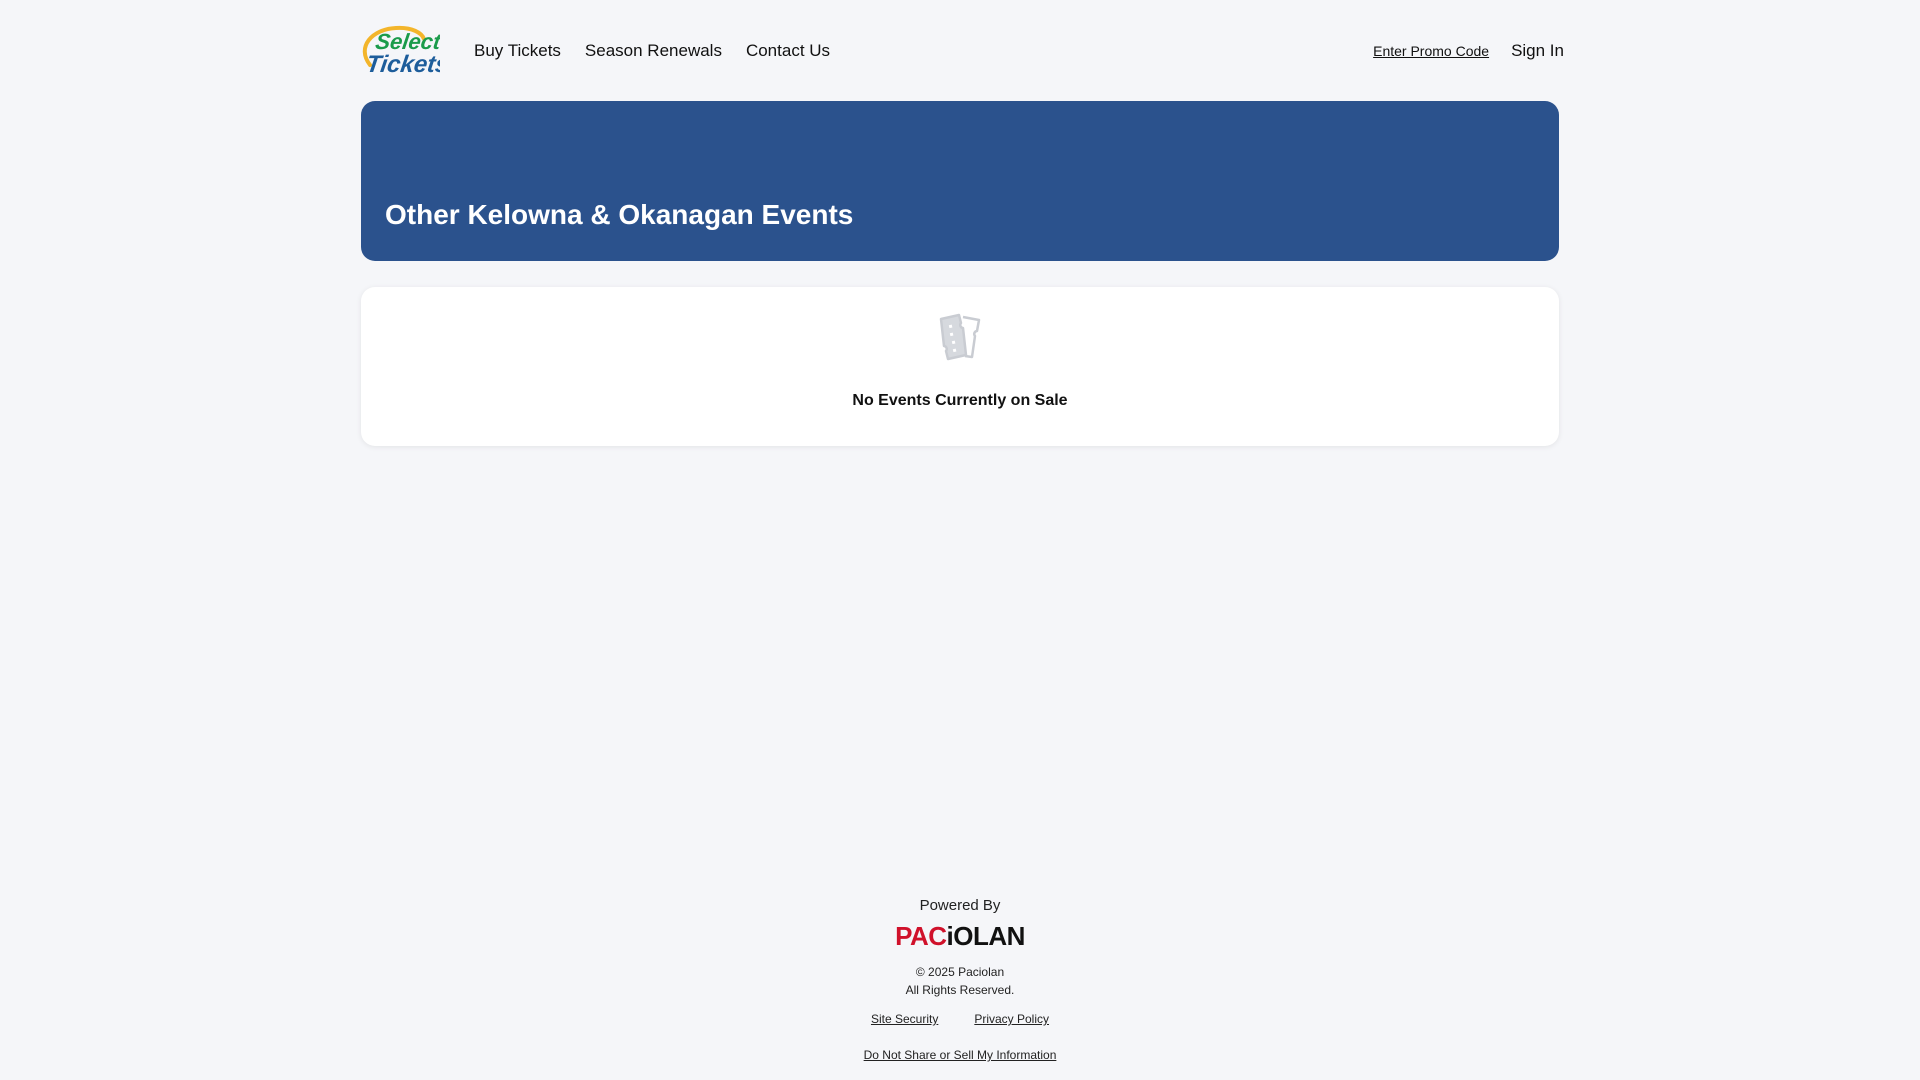 This screenshot has height=1080, width=1920. I want to click on do-not-sell-link: Do Not Share or Sell My Information, so click(960, 1055).